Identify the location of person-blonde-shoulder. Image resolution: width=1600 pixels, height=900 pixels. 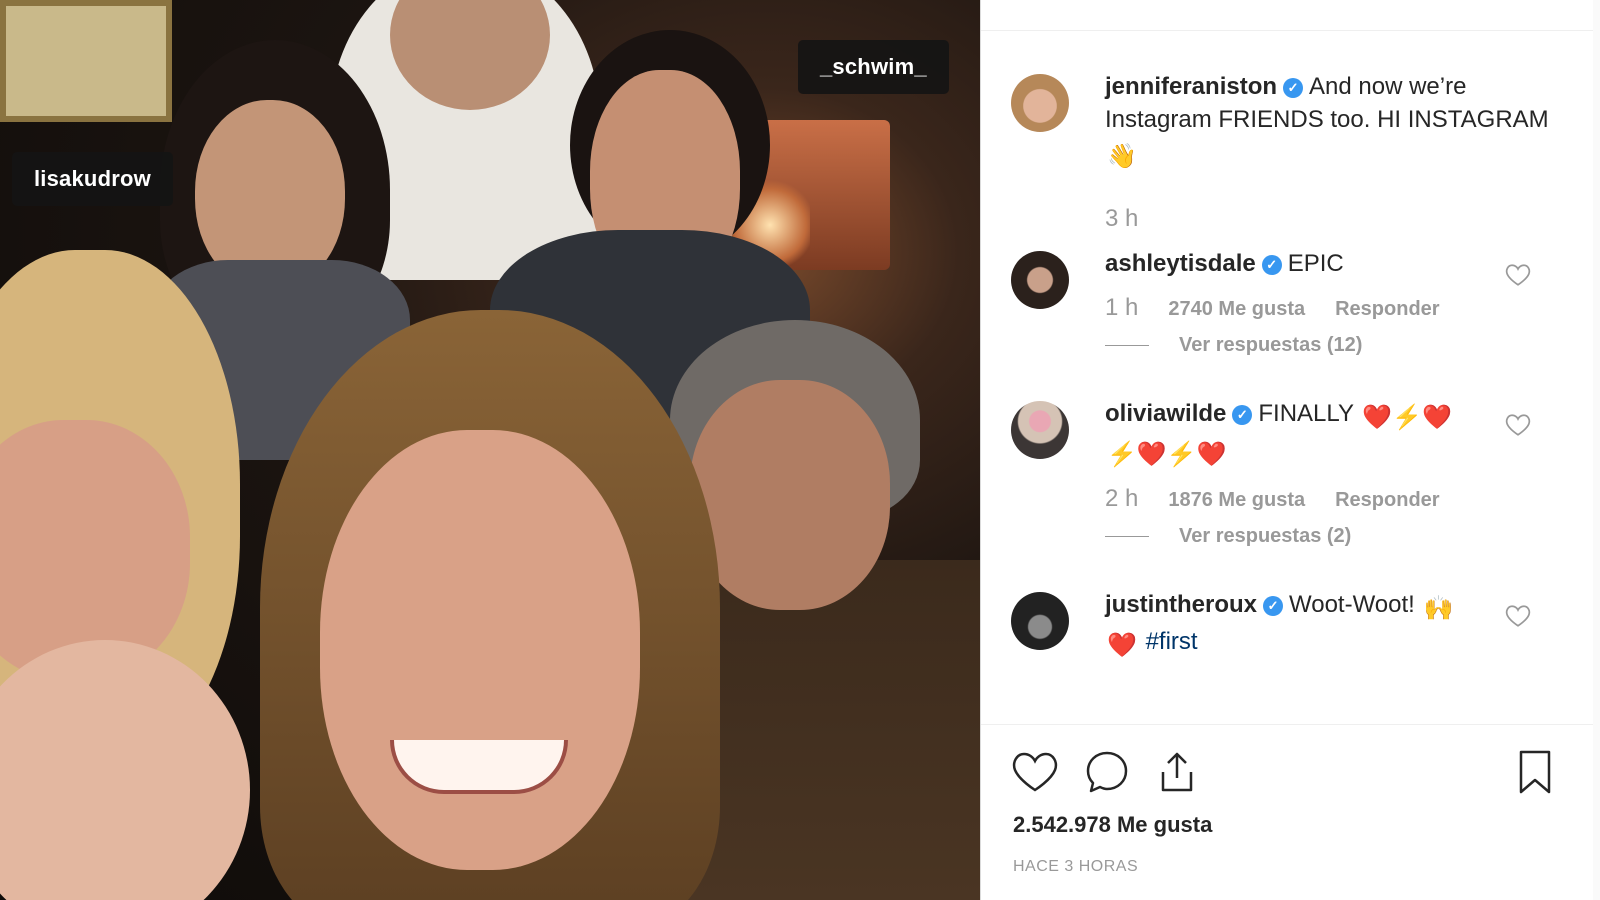
(125, 770).